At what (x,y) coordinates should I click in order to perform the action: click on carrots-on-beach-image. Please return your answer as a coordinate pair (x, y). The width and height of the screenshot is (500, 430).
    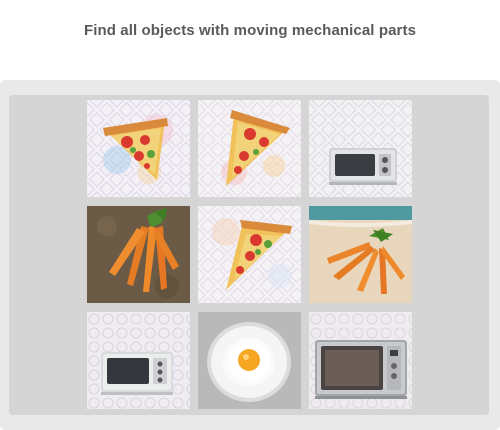
    Looking at the image, I should click on (360, 254).